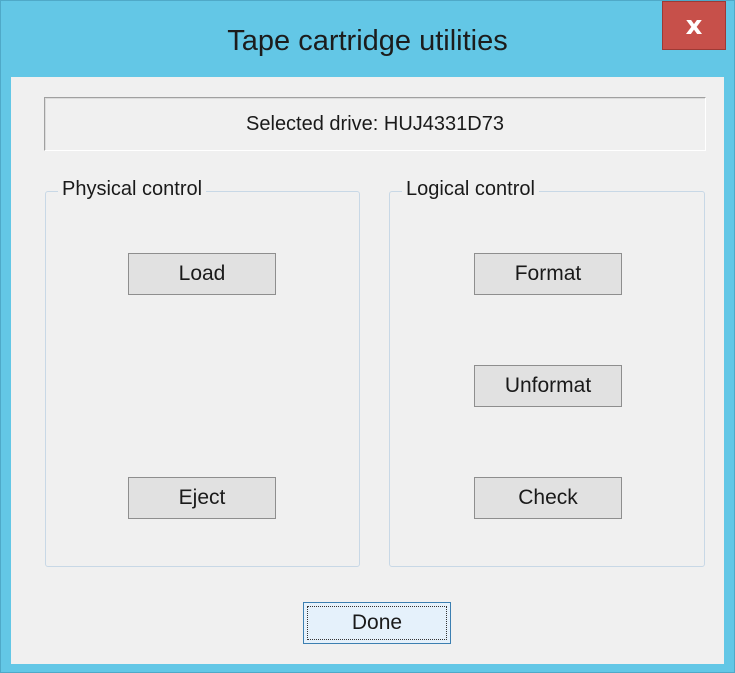  What do you see at coordinates (548, 498) in the screenshot?
I see `check-button: Check` at bounding box center [548, 498].